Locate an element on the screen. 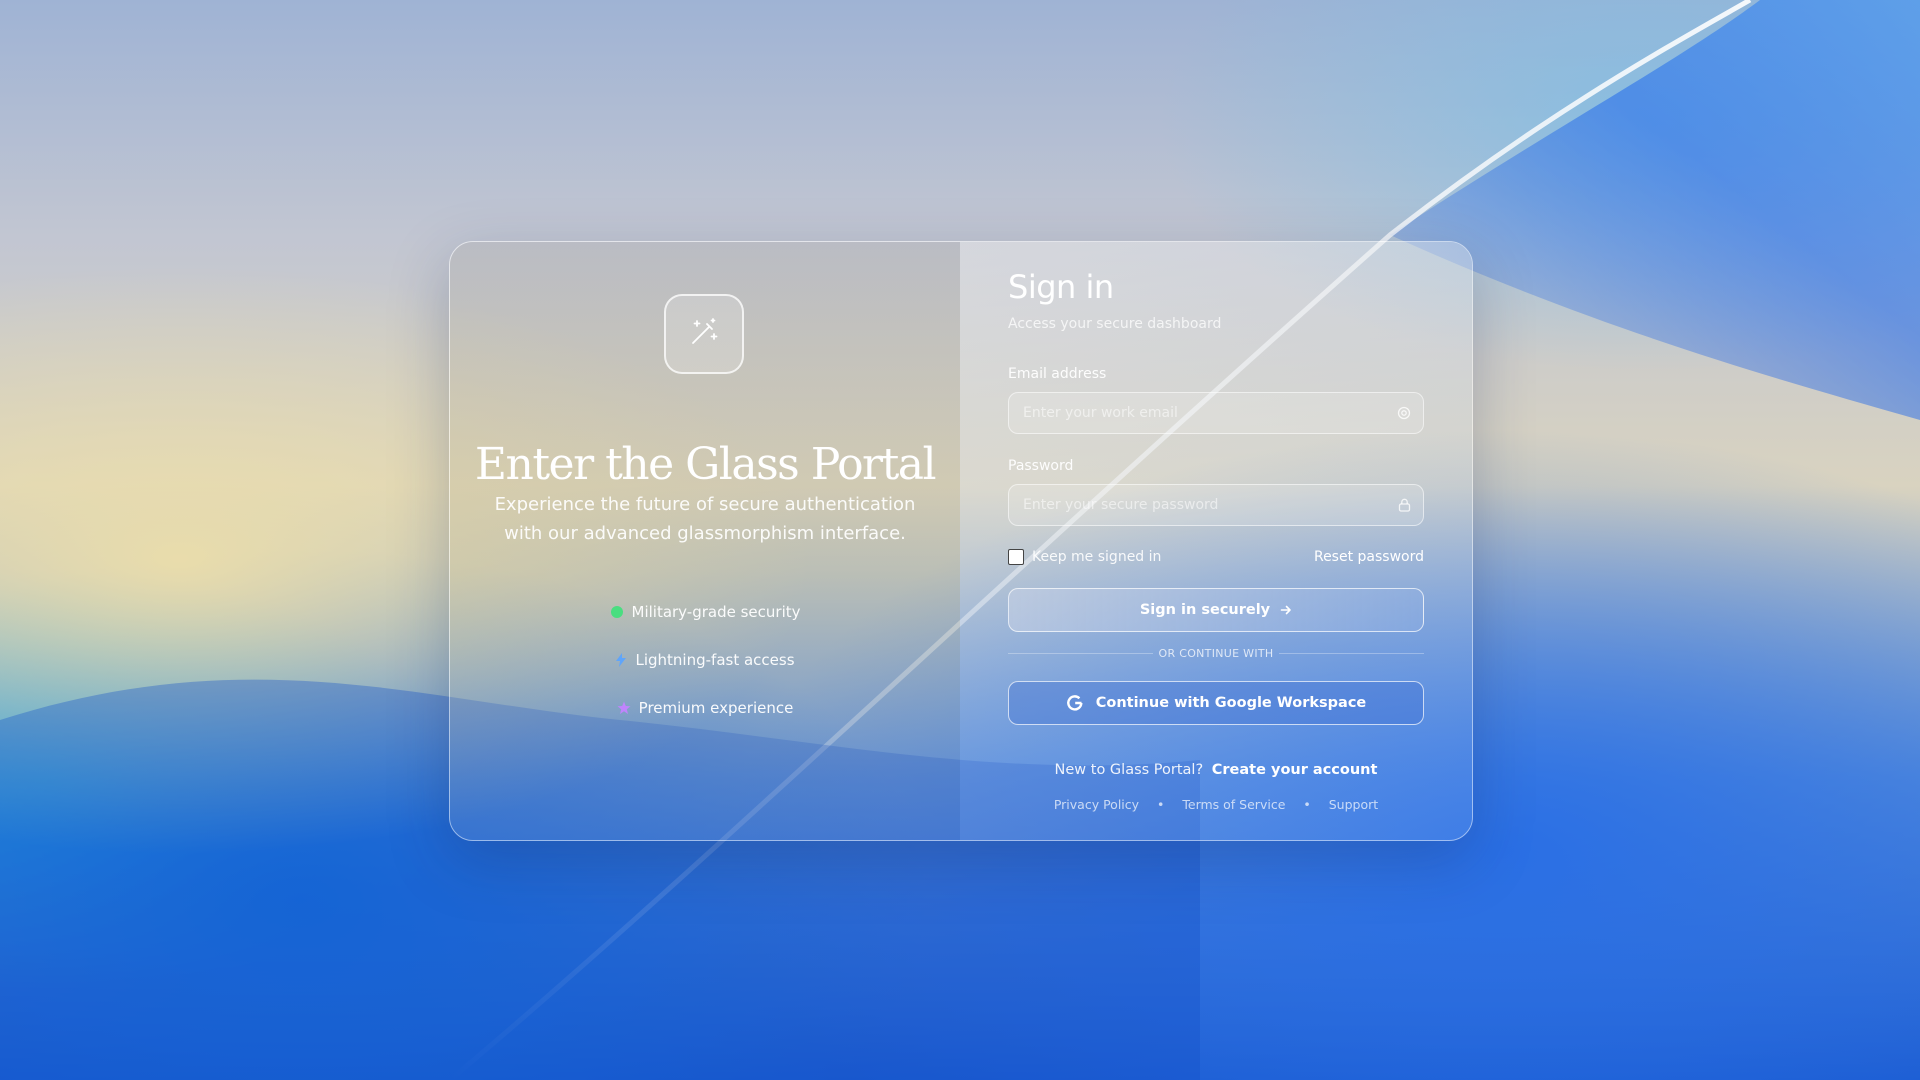 This screenshot has width=1920, height=1080. sign-in-subheading: Access your secure dashboard is located at coordinates (1115, 324).